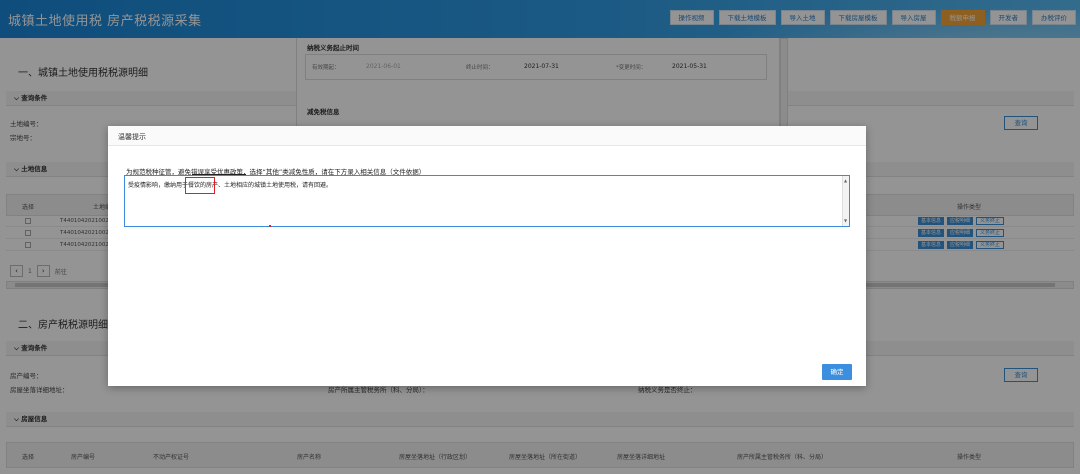 The image size is (1080, 474). I want to click on confirm-button: 确定, so click(837, 372).